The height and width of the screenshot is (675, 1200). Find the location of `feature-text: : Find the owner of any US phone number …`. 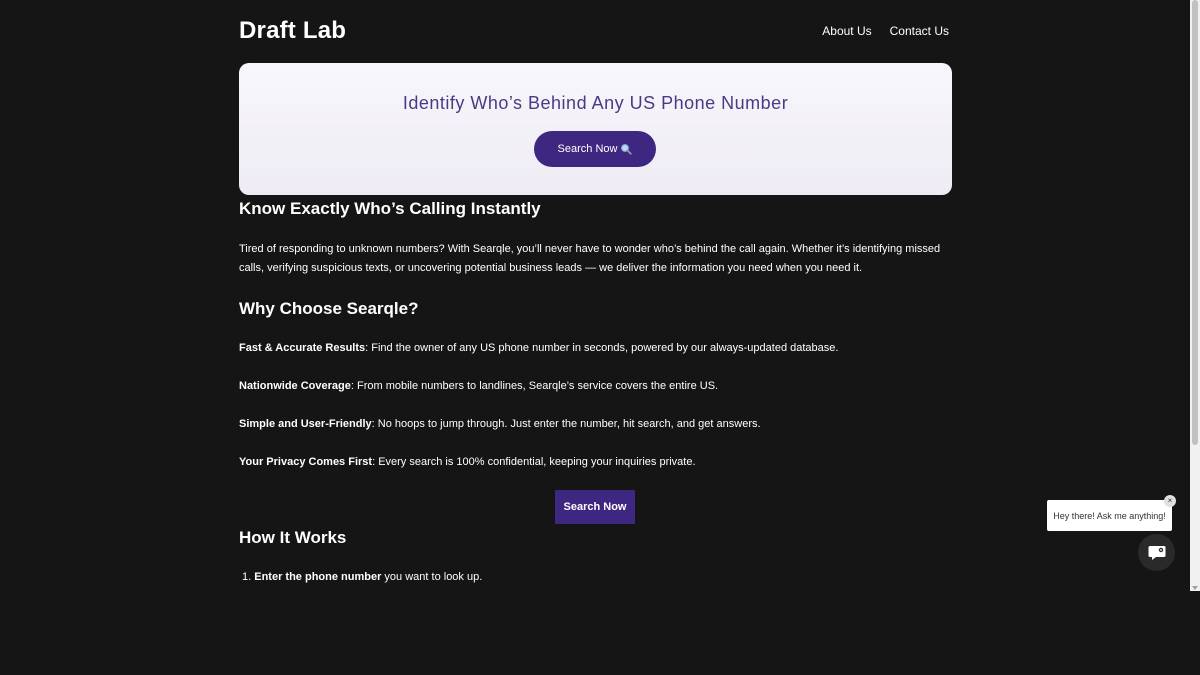

feature-text: : Find the owner of any US phone number … is located at coordinates (602, 348).